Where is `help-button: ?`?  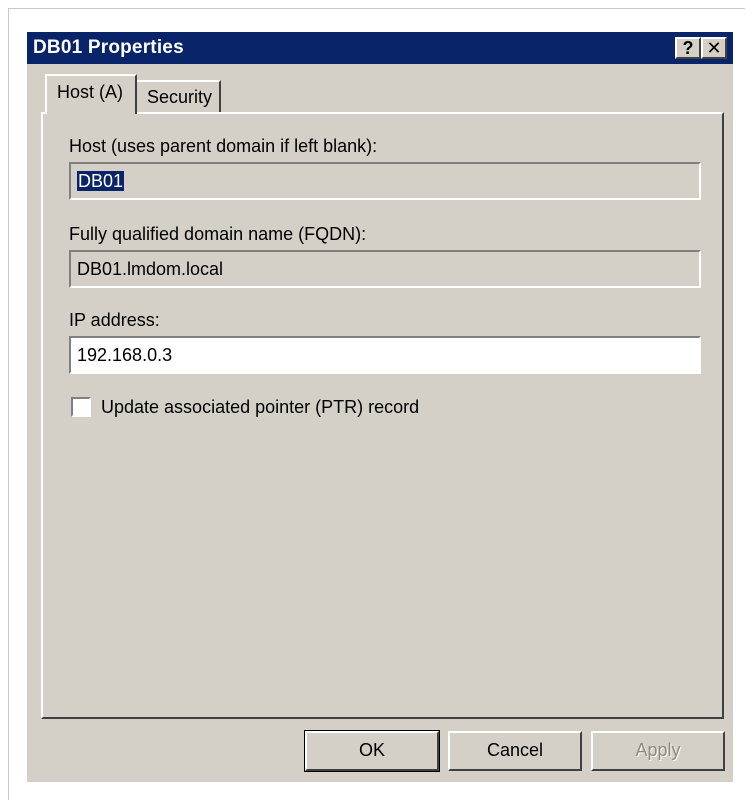
help-button: ? is located at coordinates (688, 48).